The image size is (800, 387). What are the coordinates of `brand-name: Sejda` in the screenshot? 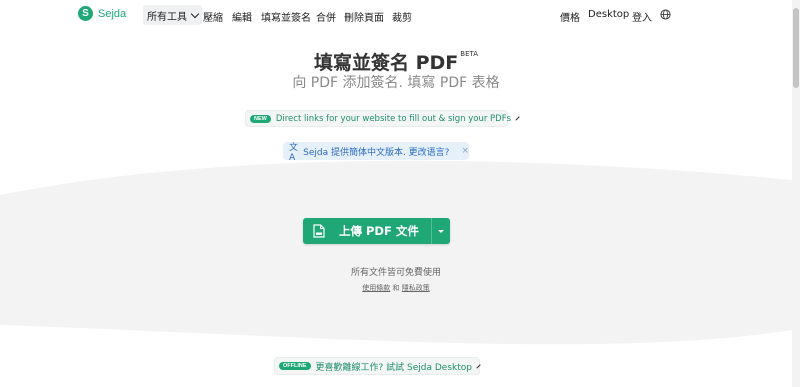 It's located at (112, 13).